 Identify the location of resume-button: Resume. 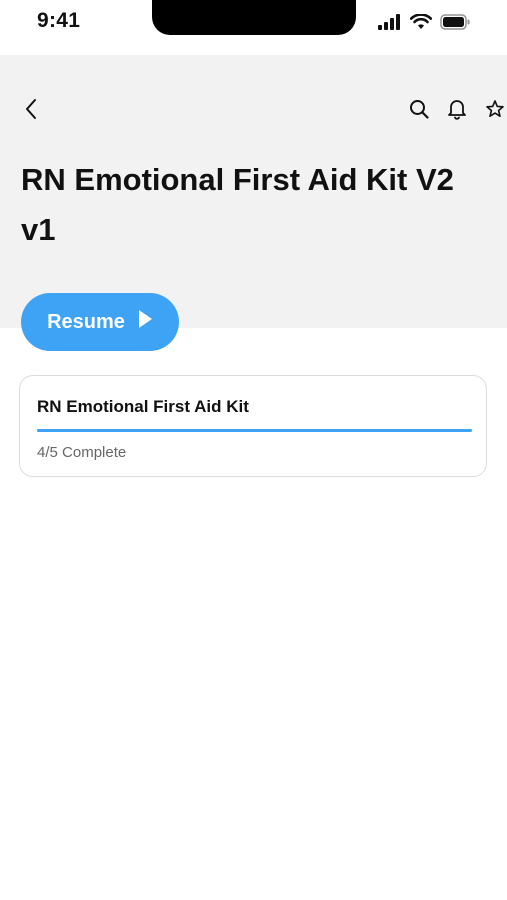
(100, 322).